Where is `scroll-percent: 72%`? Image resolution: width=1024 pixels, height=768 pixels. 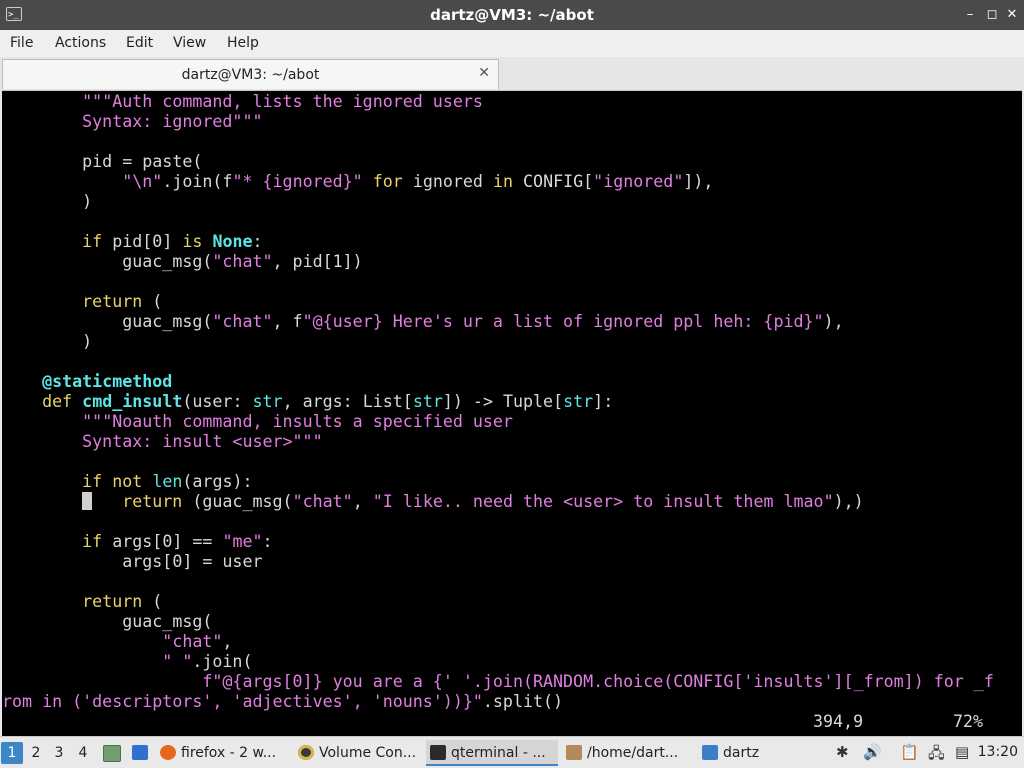
scroll-percent: 72% is located at coordinates (968, 721).